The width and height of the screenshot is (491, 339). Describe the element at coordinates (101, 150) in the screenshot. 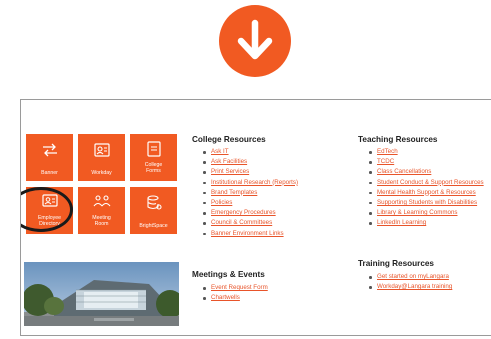

I see `id-card-icon` at that location.